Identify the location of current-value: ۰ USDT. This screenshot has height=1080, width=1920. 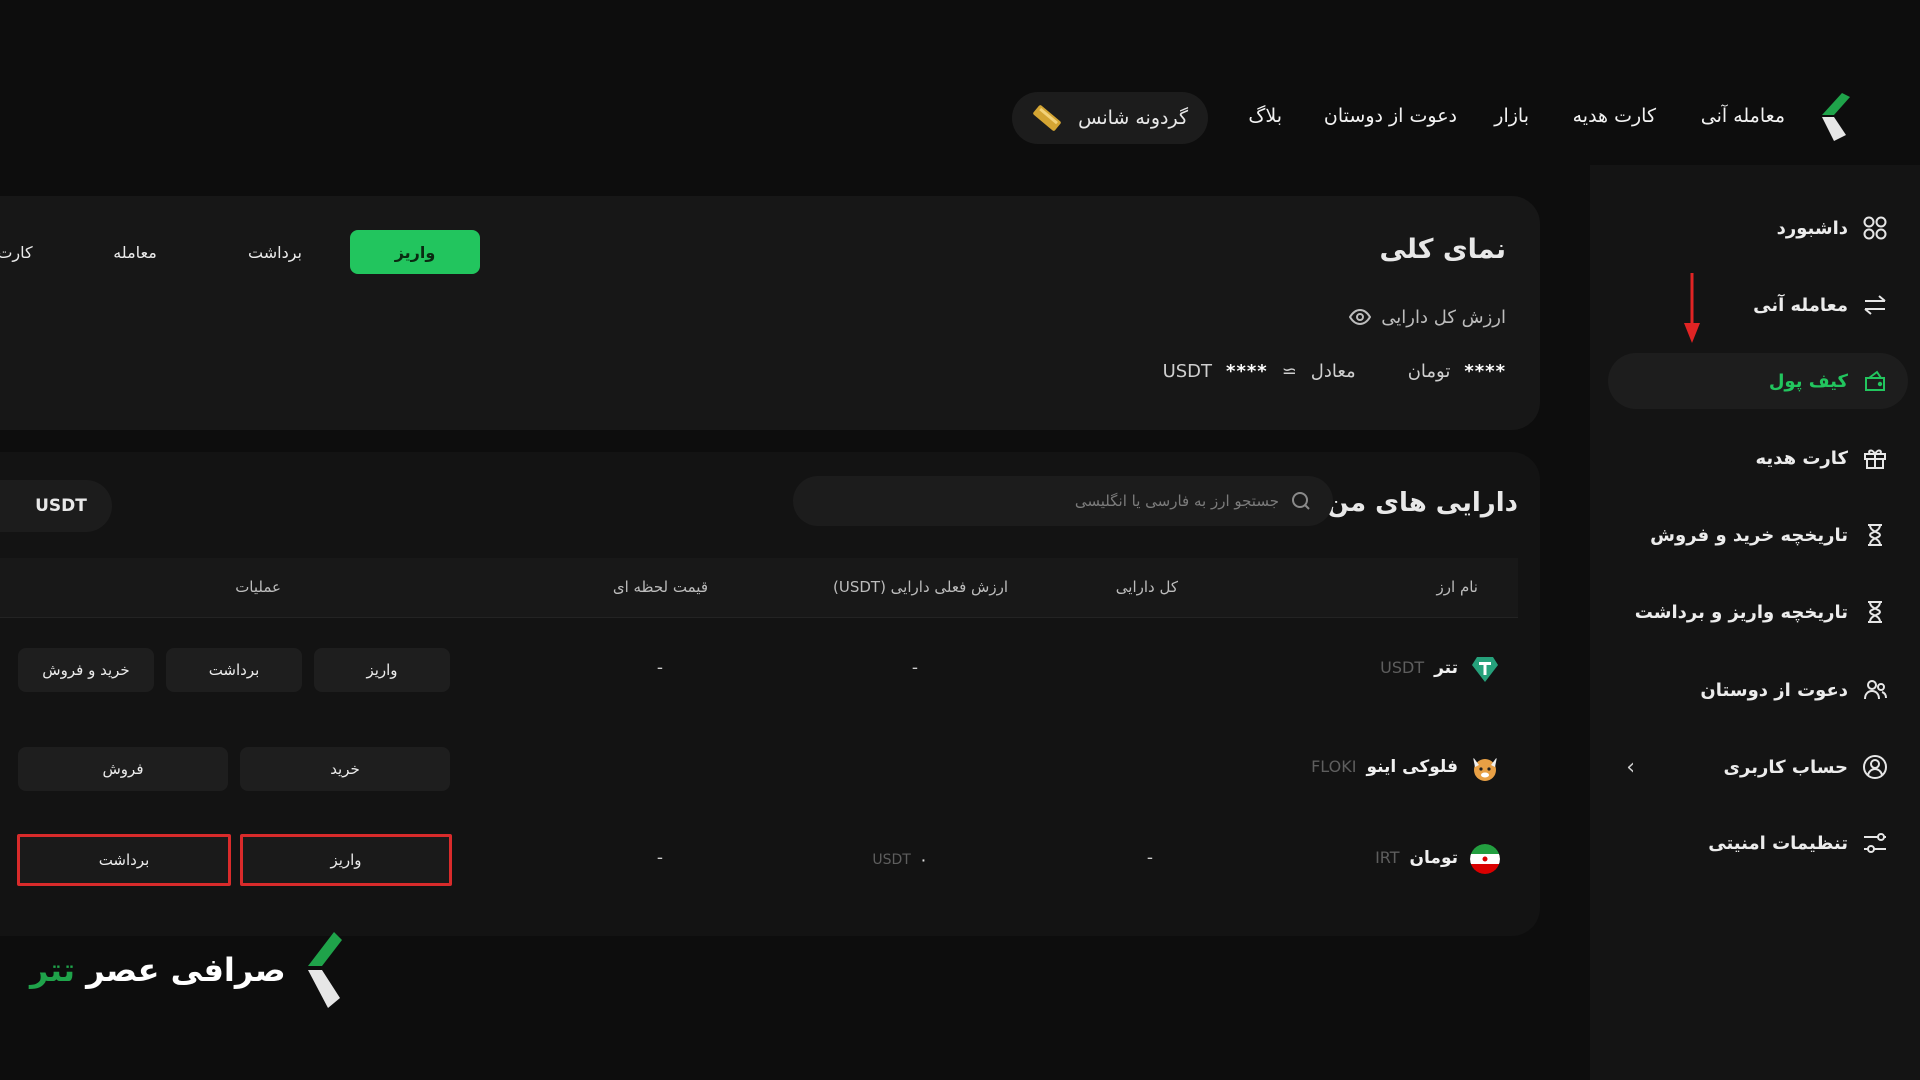
(900, 860).